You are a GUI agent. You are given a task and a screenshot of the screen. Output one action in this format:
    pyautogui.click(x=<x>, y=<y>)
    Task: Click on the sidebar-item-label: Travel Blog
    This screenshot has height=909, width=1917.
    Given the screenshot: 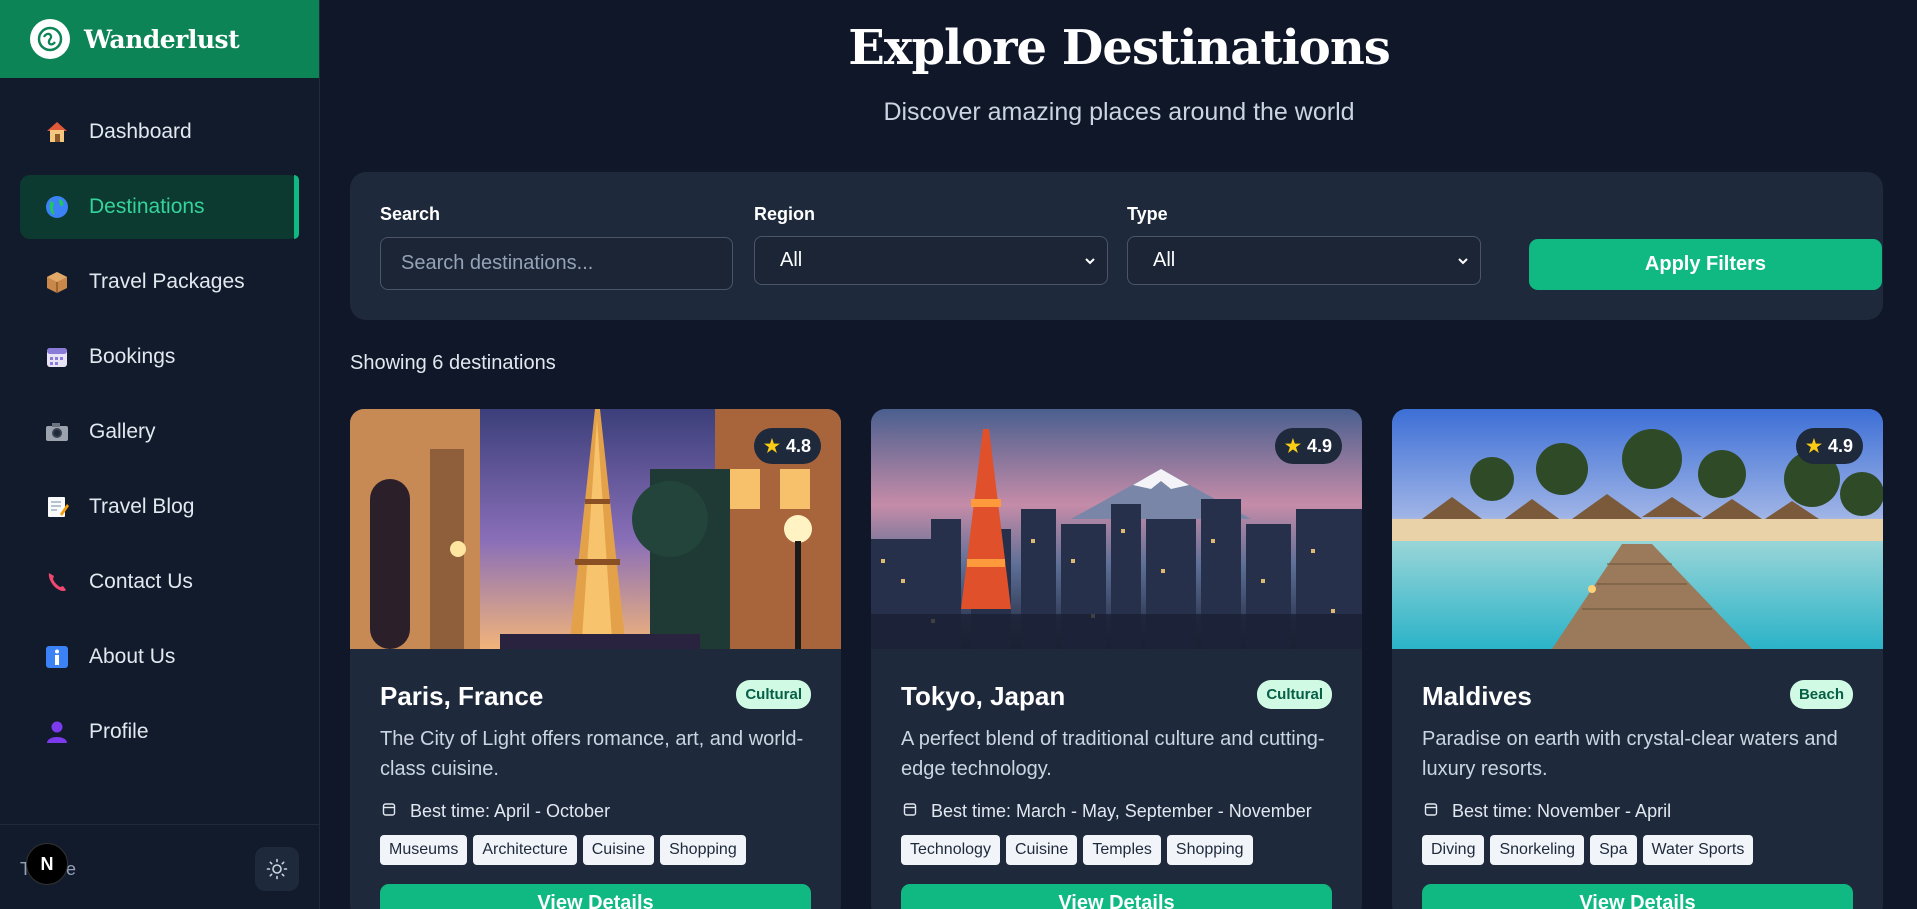 What is the action you would take?
    pyautogui.click(x=142, y=506)
    